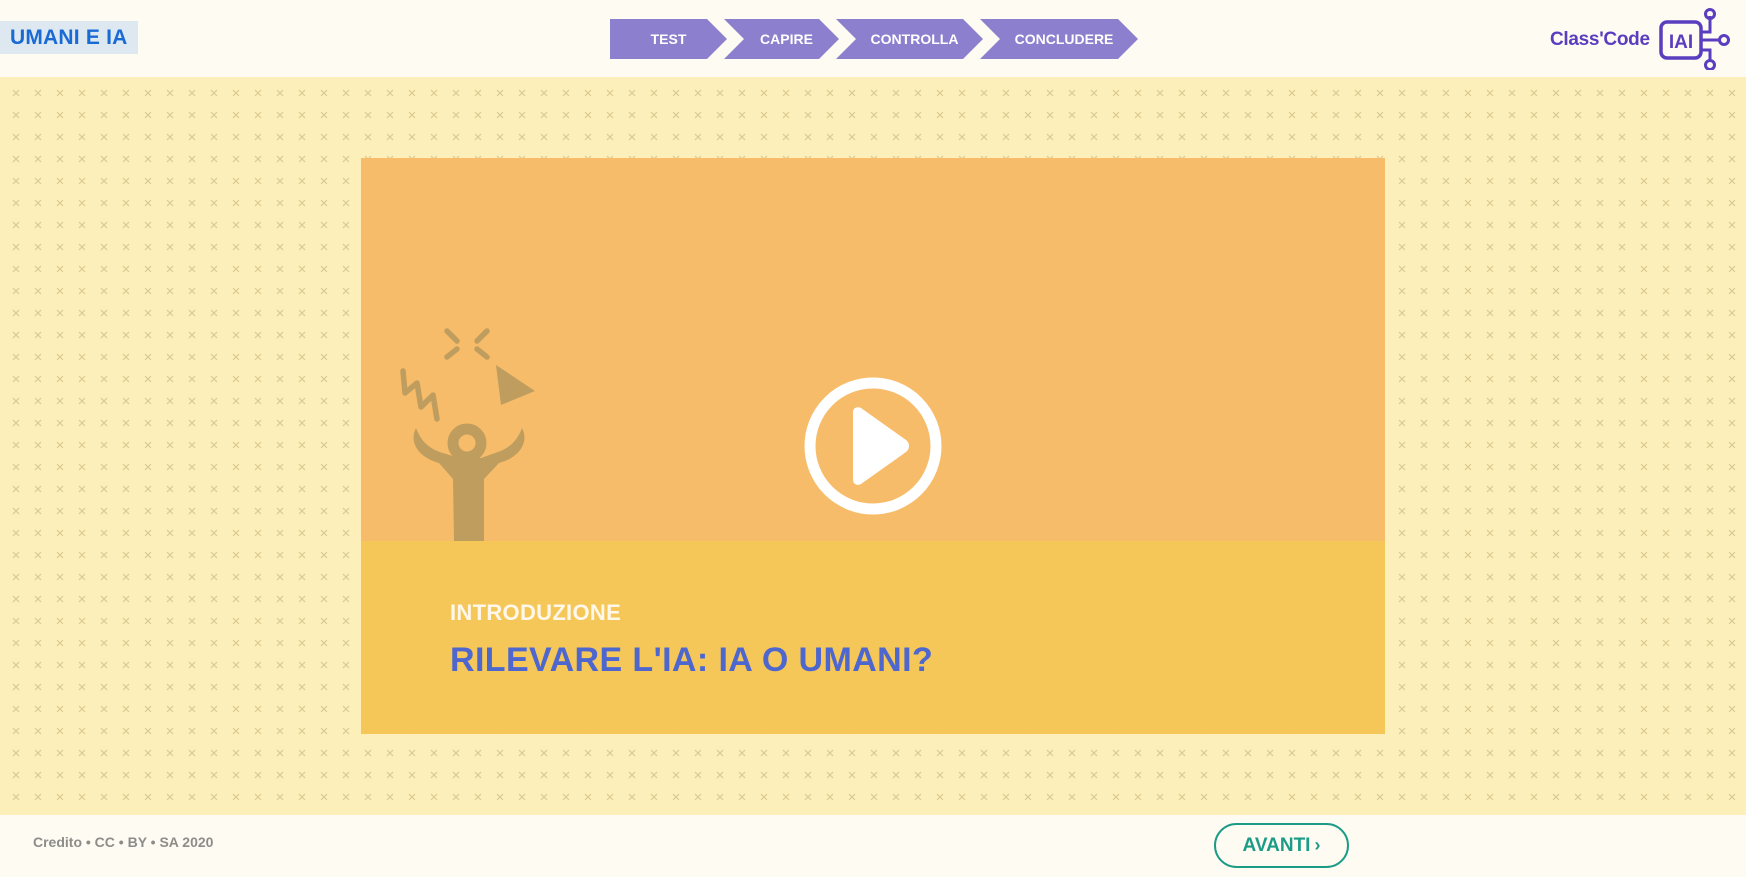  What do you see at coordinates (1064, 39) in the screenshot?
I see `step-concludere-label: CONCLUDERE` at bounding box center [1064, 39].